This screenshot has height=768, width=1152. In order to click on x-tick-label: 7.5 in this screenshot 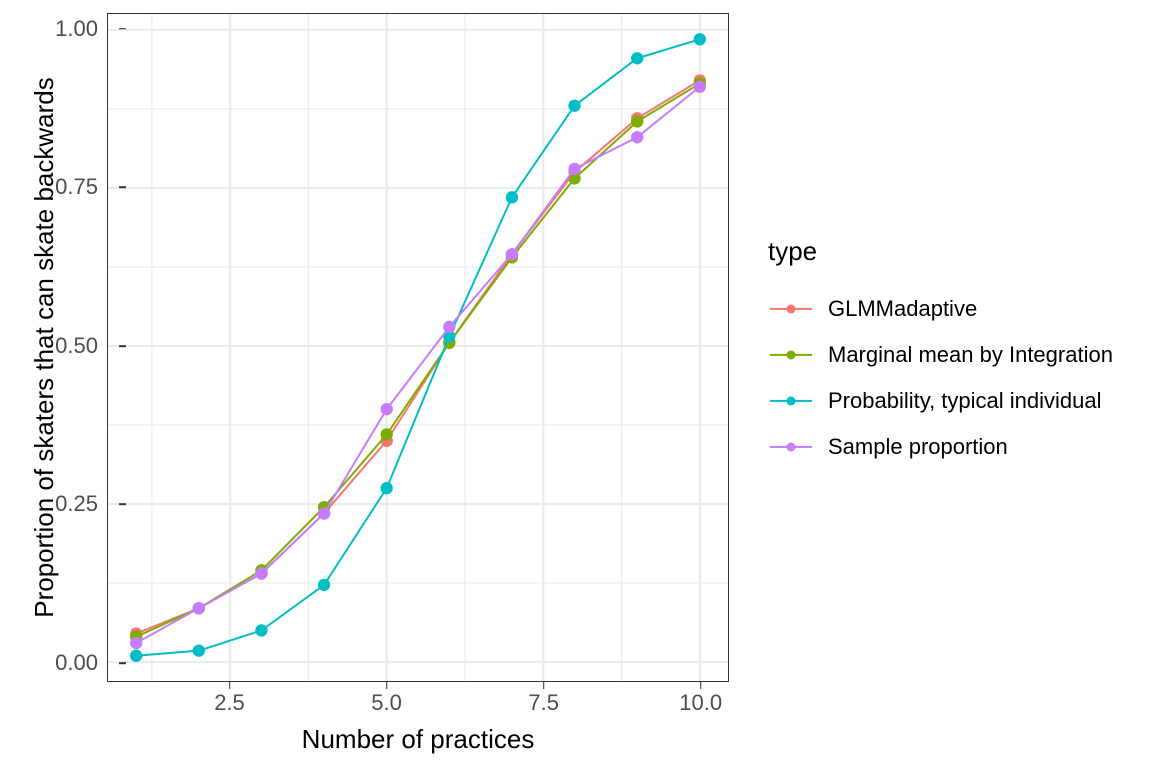, I will do `click(543, 702)`.